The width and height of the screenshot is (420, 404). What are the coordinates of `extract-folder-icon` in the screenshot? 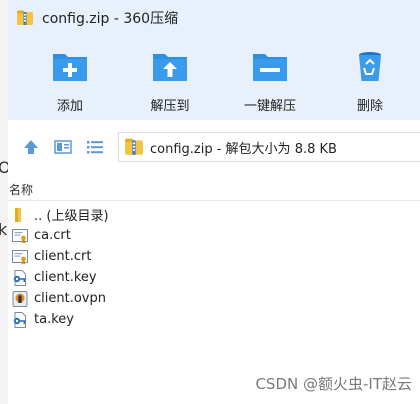 It's located at (170, 67).